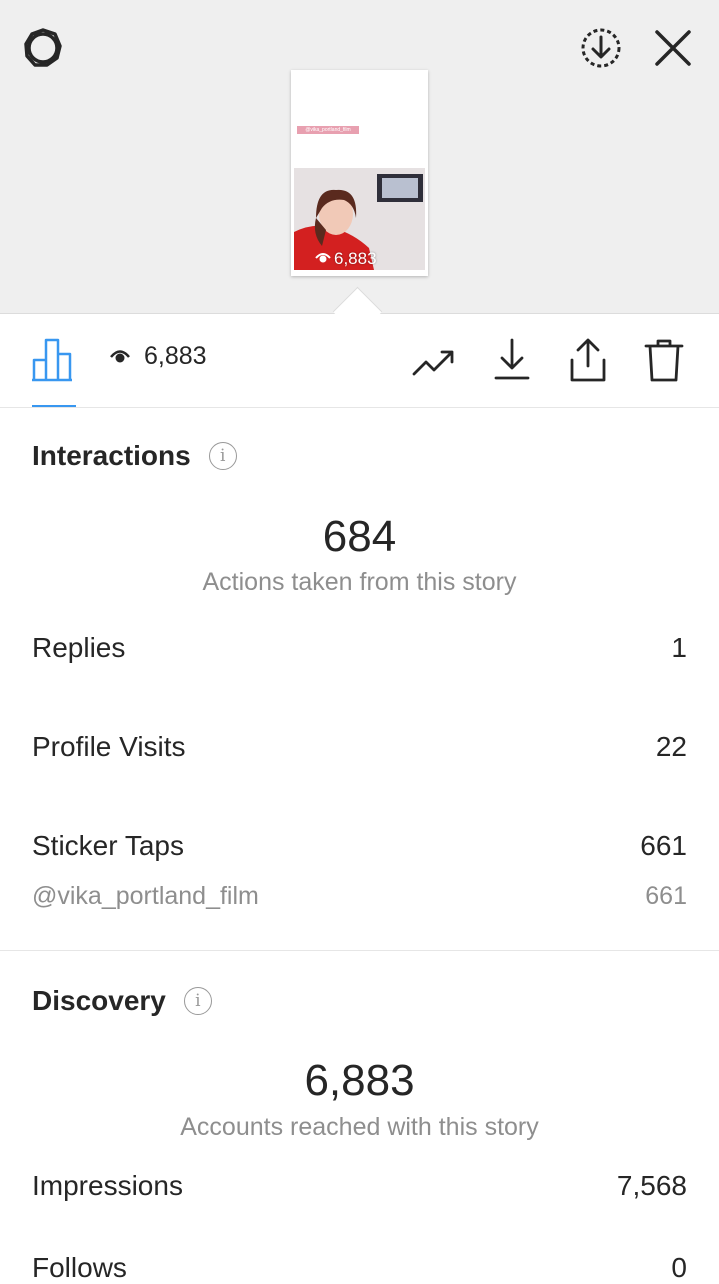 The height and width of the screenshot is (1284, 719). I want to click on thumbnail-view-count: 6,883, so click(346, 259).